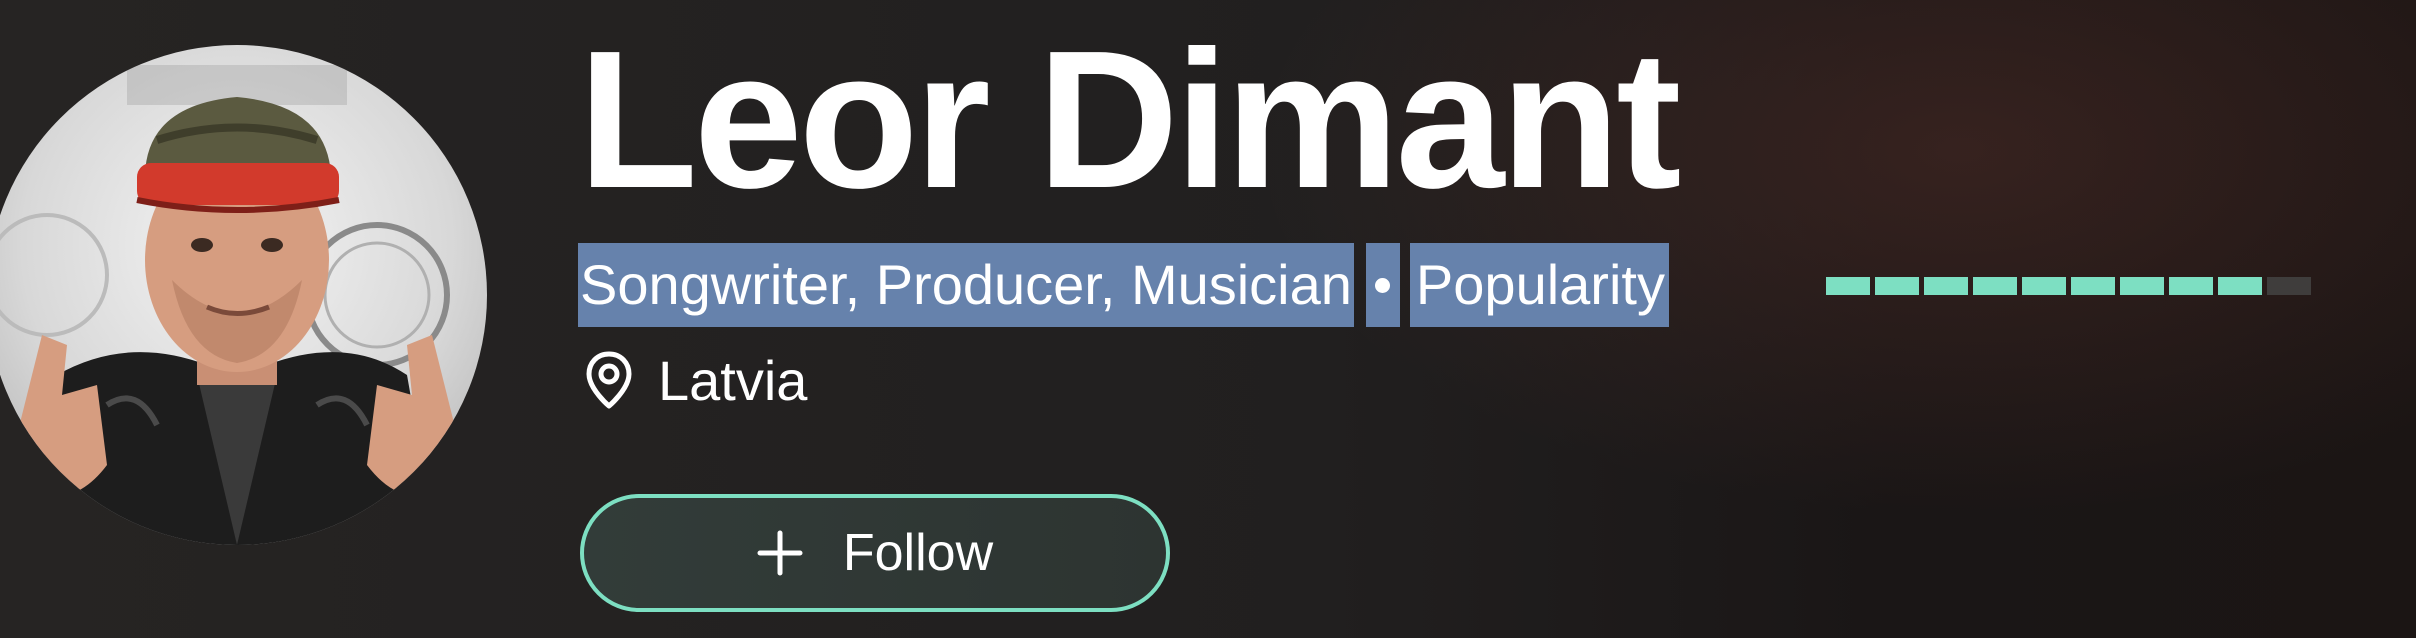 Image resolution: width=2416 pixels, height=638 pixels. What do you see at coordinates (609, 380) in the screenshot?
I see `location-pin-icon` at bounding box center [609, 380].